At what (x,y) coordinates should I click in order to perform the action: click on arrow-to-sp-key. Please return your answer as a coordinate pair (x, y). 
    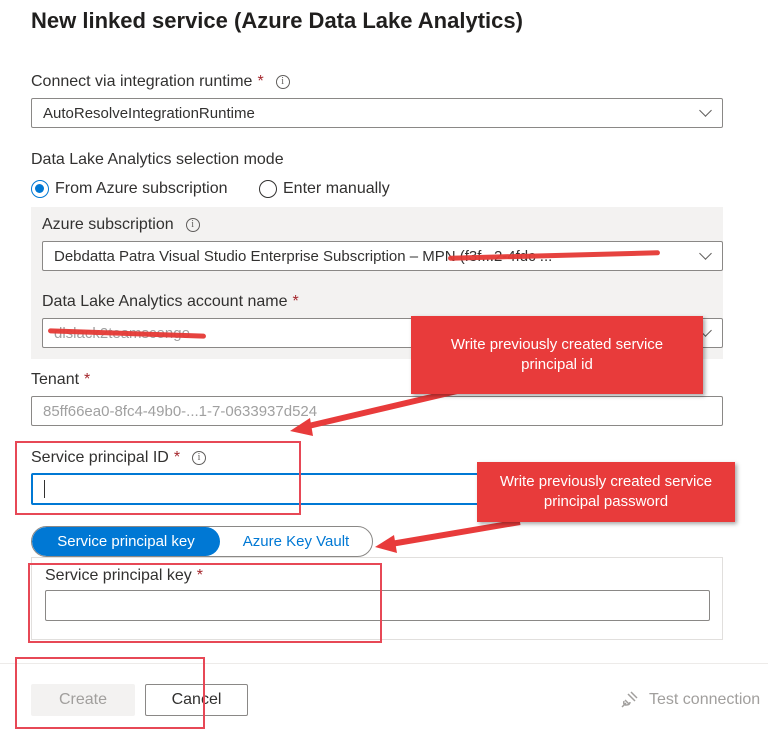
    Looking at the image, I should click on (452, 533).